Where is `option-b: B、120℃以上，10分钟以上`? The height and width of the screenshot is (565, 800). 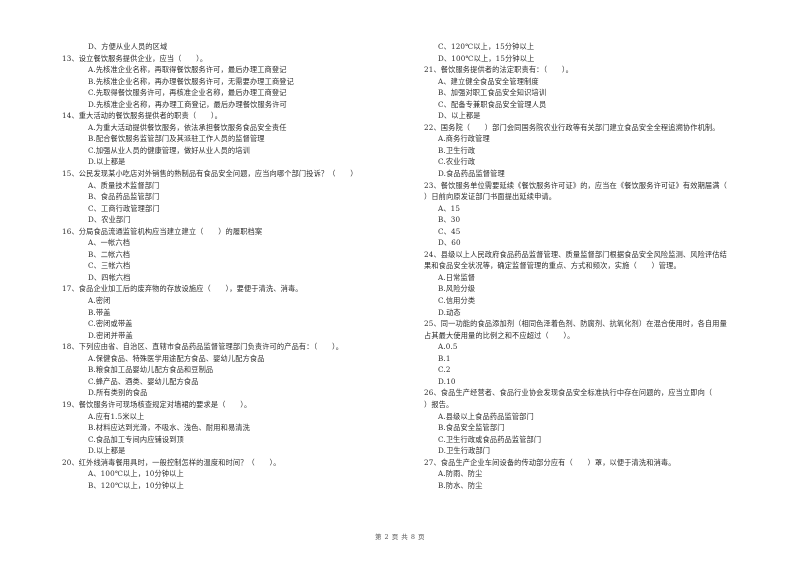
option-b: B、120℃以上，10分钟以上 is located at coordinates (136, 485).